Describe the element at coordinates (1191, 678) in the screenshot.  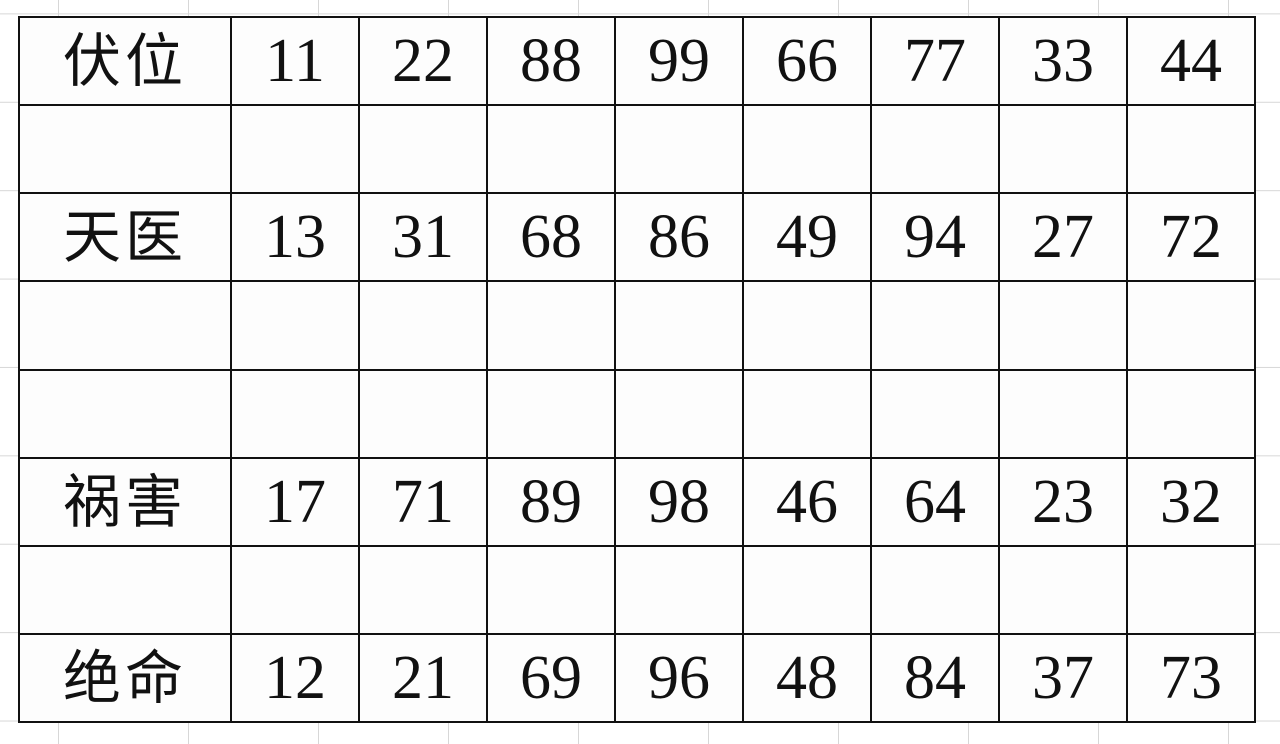
I see `number-cell: 73` at that location.